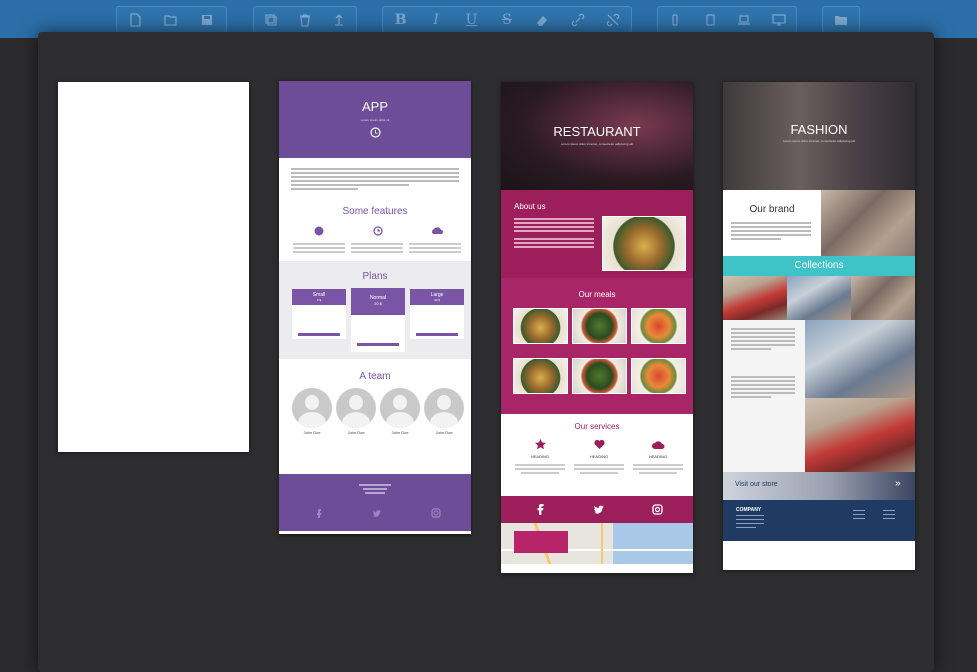 The height and width of the screenshot is (672, 977). I want to click on app-plans-section: Plans Small 0 $ Normal 20 $ Large 40 $, so click(375, 310).